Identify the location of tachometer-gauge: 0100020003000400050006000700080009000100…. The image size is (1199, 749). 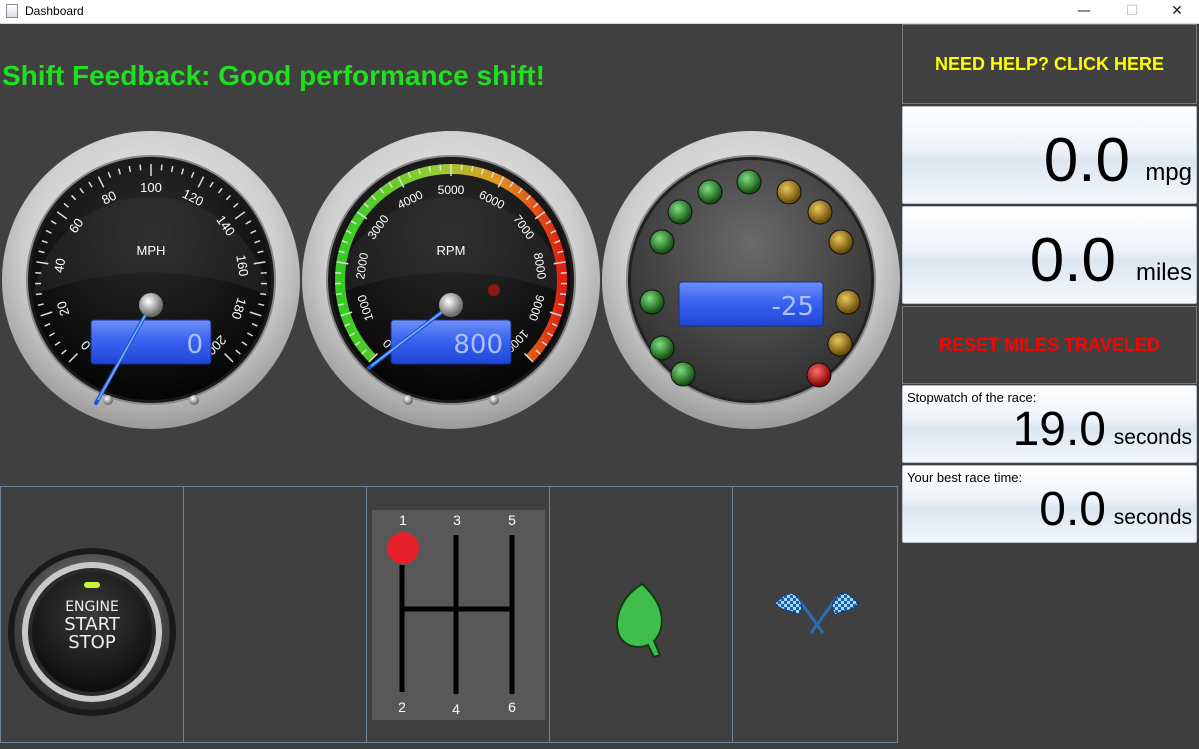
(451, 280).